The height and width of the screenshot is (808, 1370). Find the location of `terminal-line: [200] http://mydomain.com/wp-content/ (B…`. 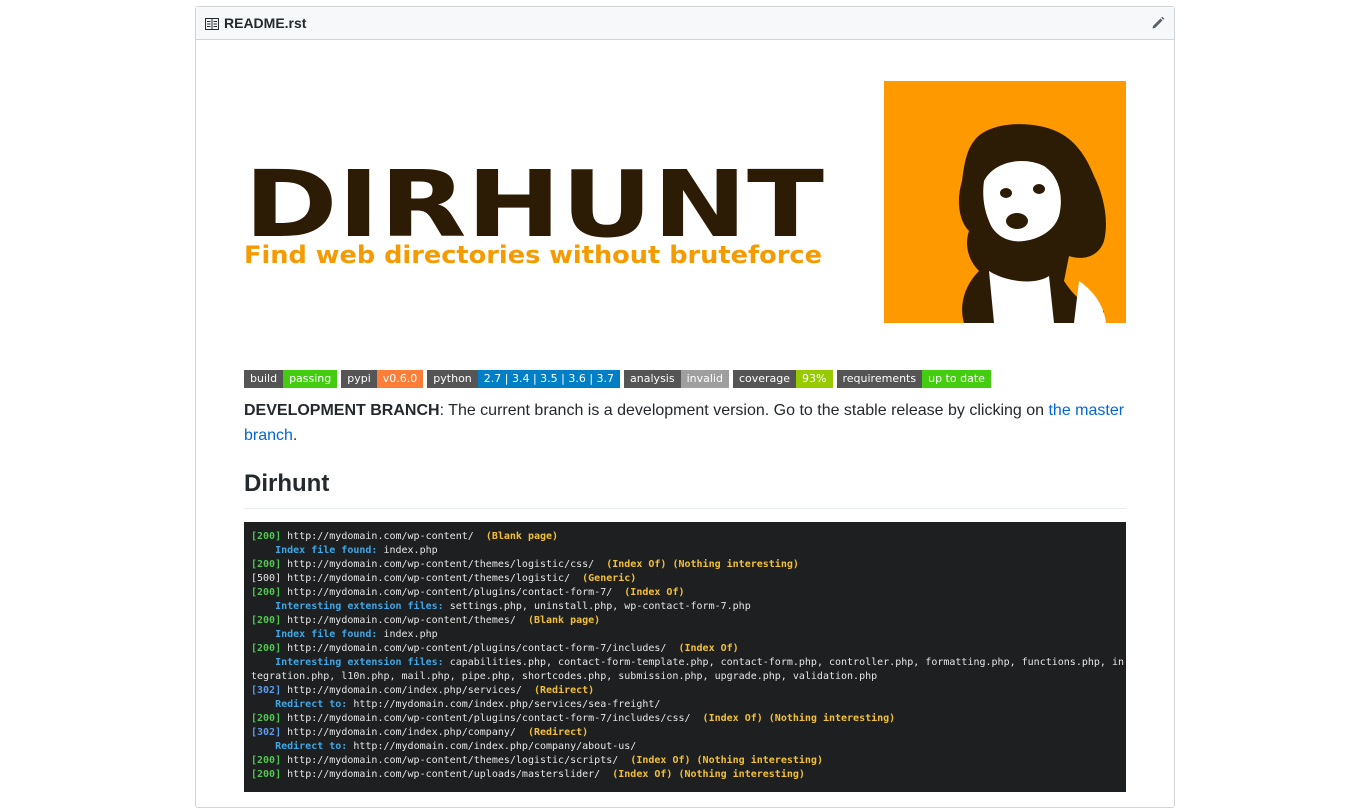

terminal-line: [200] http://mydomain.com/wp-content/ (B… is located at coordinates (688, 537).